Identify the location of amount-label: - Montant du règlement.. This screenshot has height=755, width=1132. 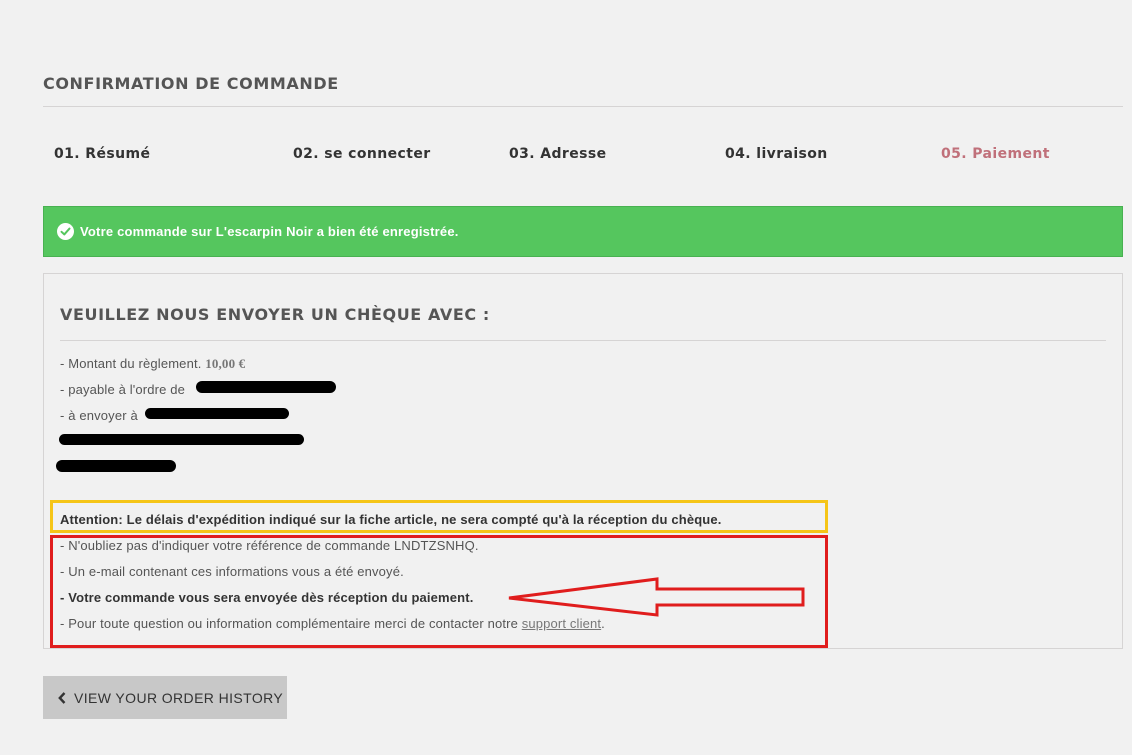
(131, 363).